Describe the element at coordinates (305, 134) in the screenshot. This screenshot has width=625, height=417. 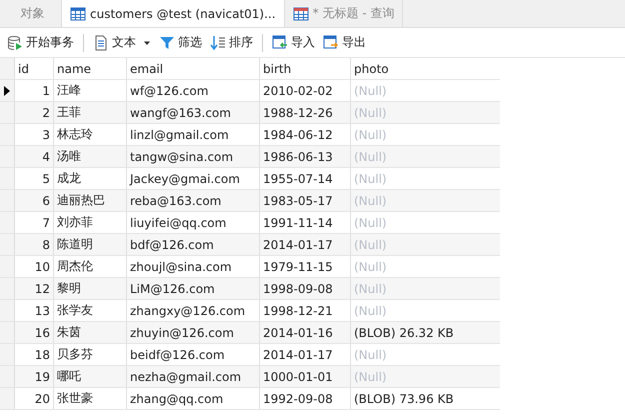
I see `birth-cell: 1984-06-12` at that location.